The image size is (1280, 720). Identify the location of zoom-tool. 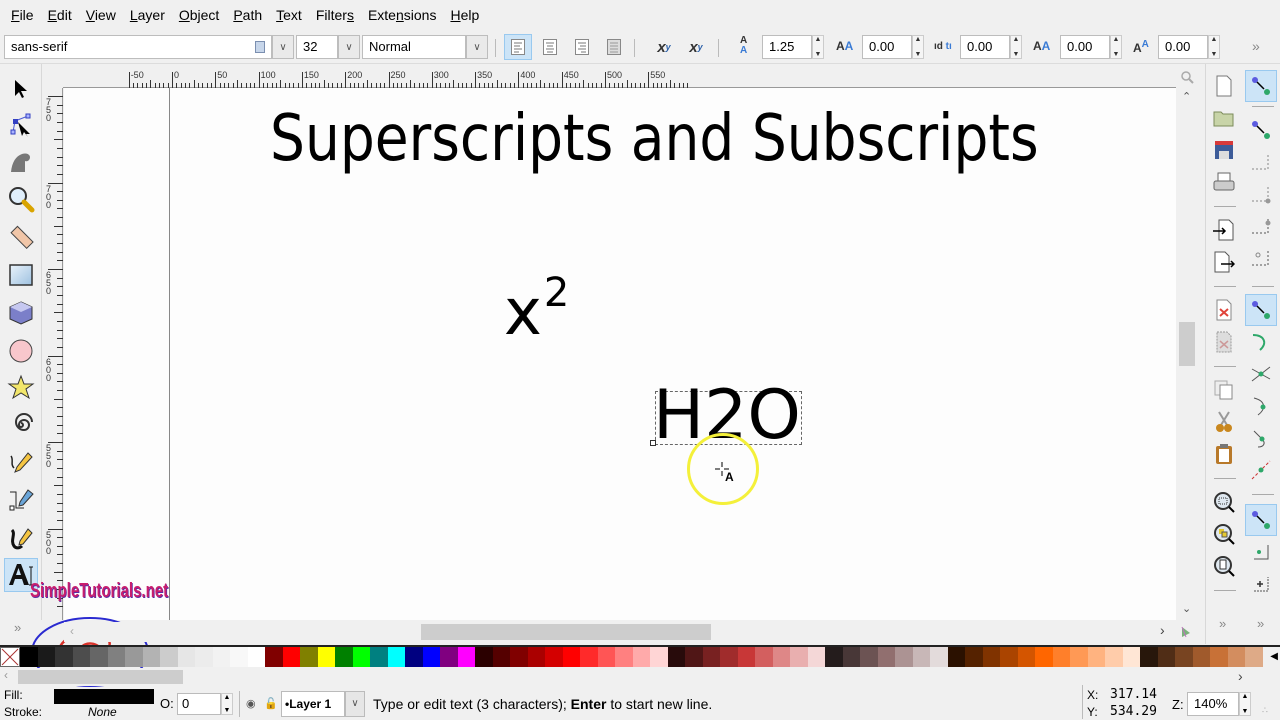
(21, 199).